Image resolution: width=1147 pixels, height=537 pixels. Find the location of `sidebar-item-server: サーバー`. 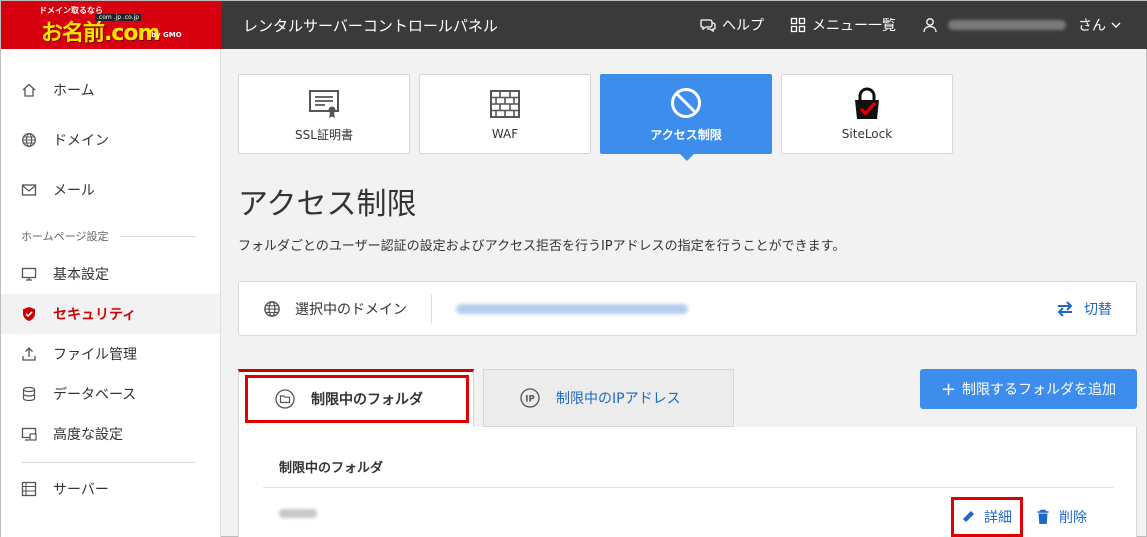

sidebar-item-server: サーバー is located at coordinates (110, 489).